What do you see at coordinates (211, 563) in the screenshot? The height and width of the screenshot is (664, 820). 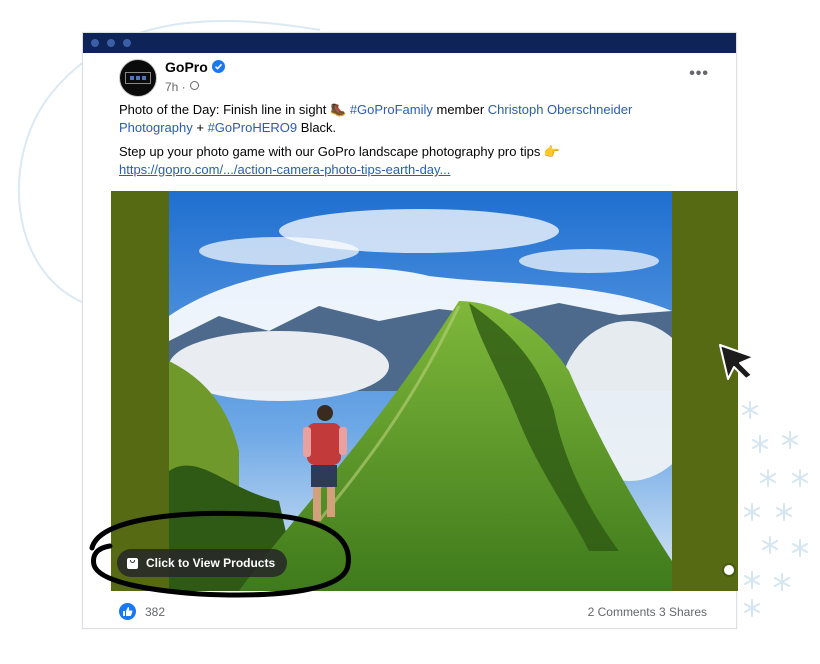 I see `view-products-label: Click to View Products` at bounding box center [211, 563].